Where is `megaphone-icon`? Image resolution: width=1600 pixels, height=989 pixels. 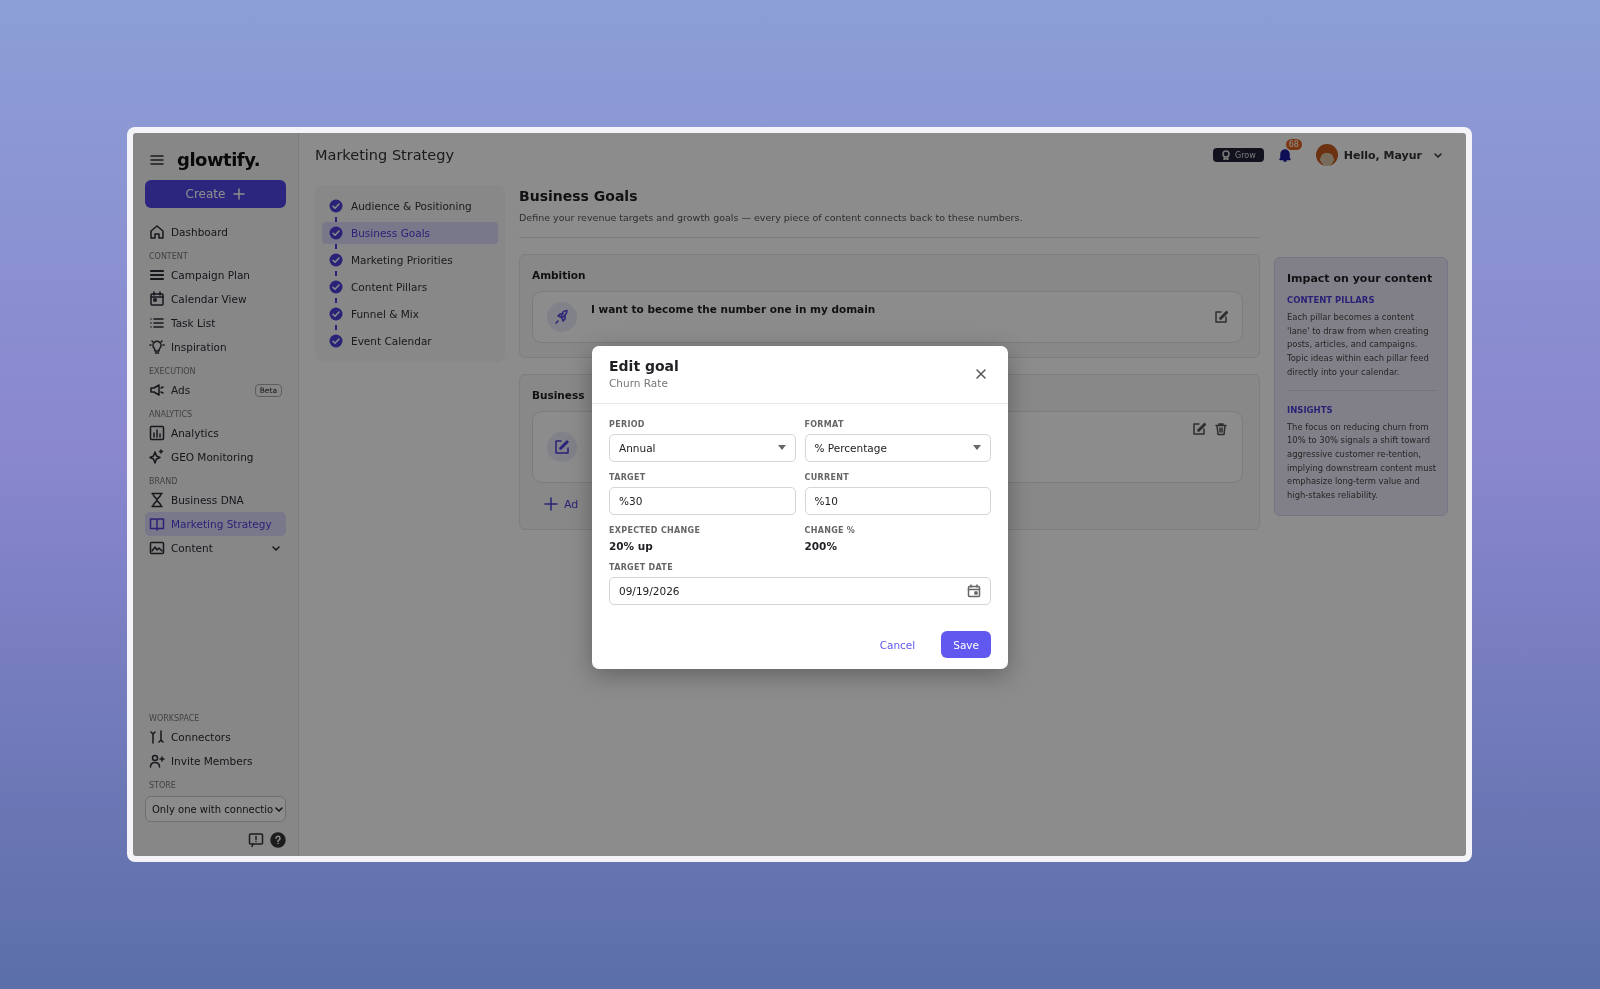
megaphone-icon is located at coordinates (157, 390).